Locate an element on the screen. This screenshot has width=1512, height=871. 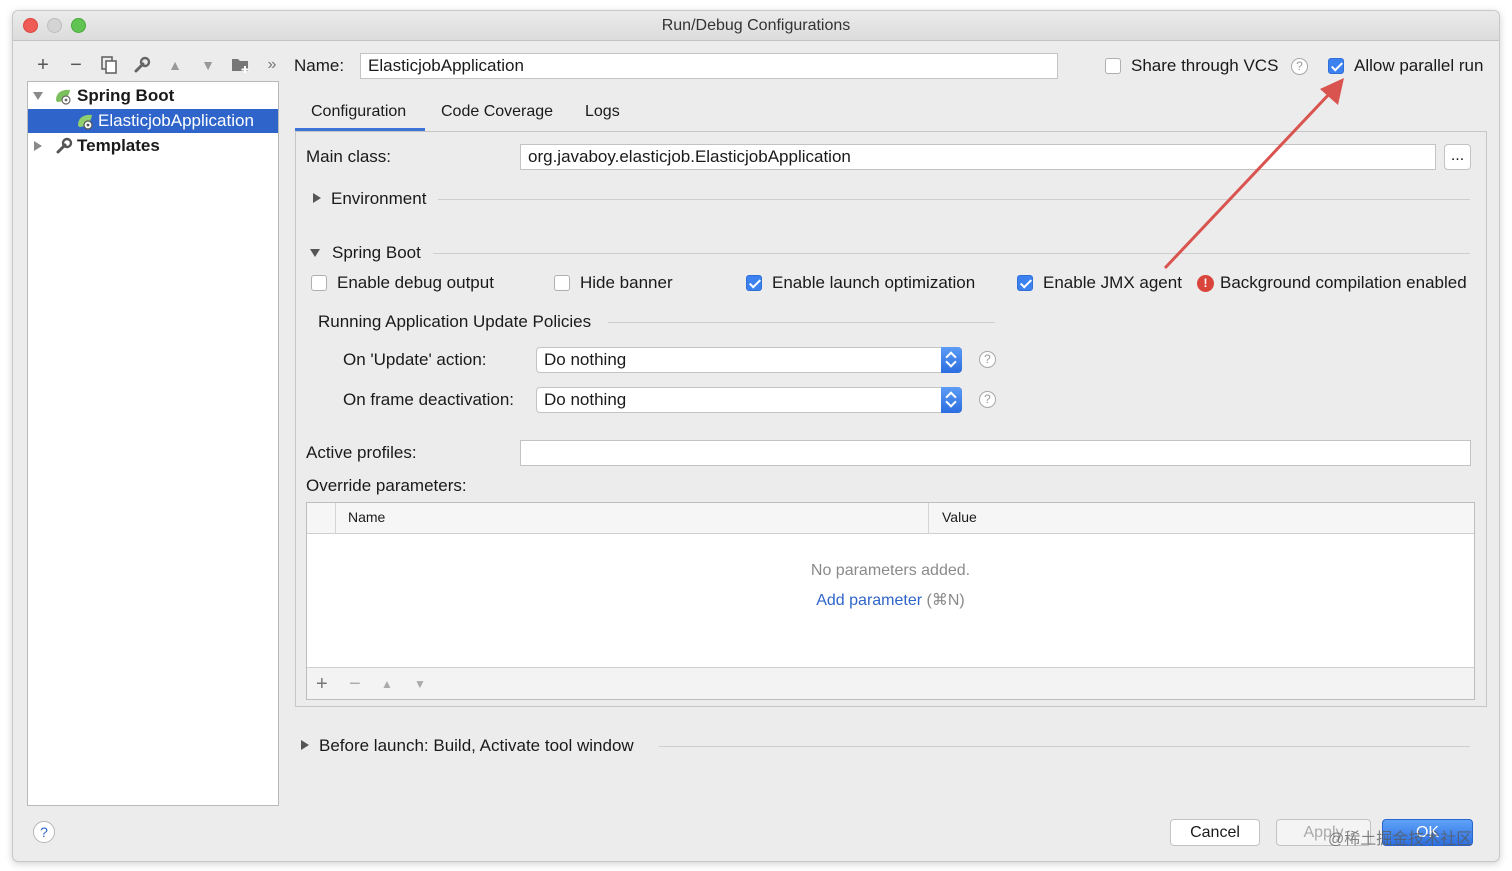
active-tab-indicator is located at coordinates (360, 129).